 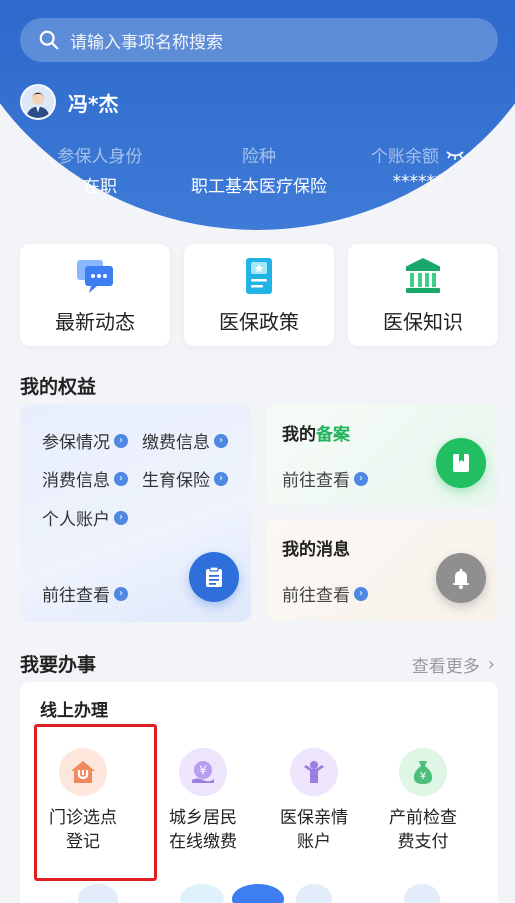 I want to click on info-label: 参保人身份, so click(x=100, y=156).